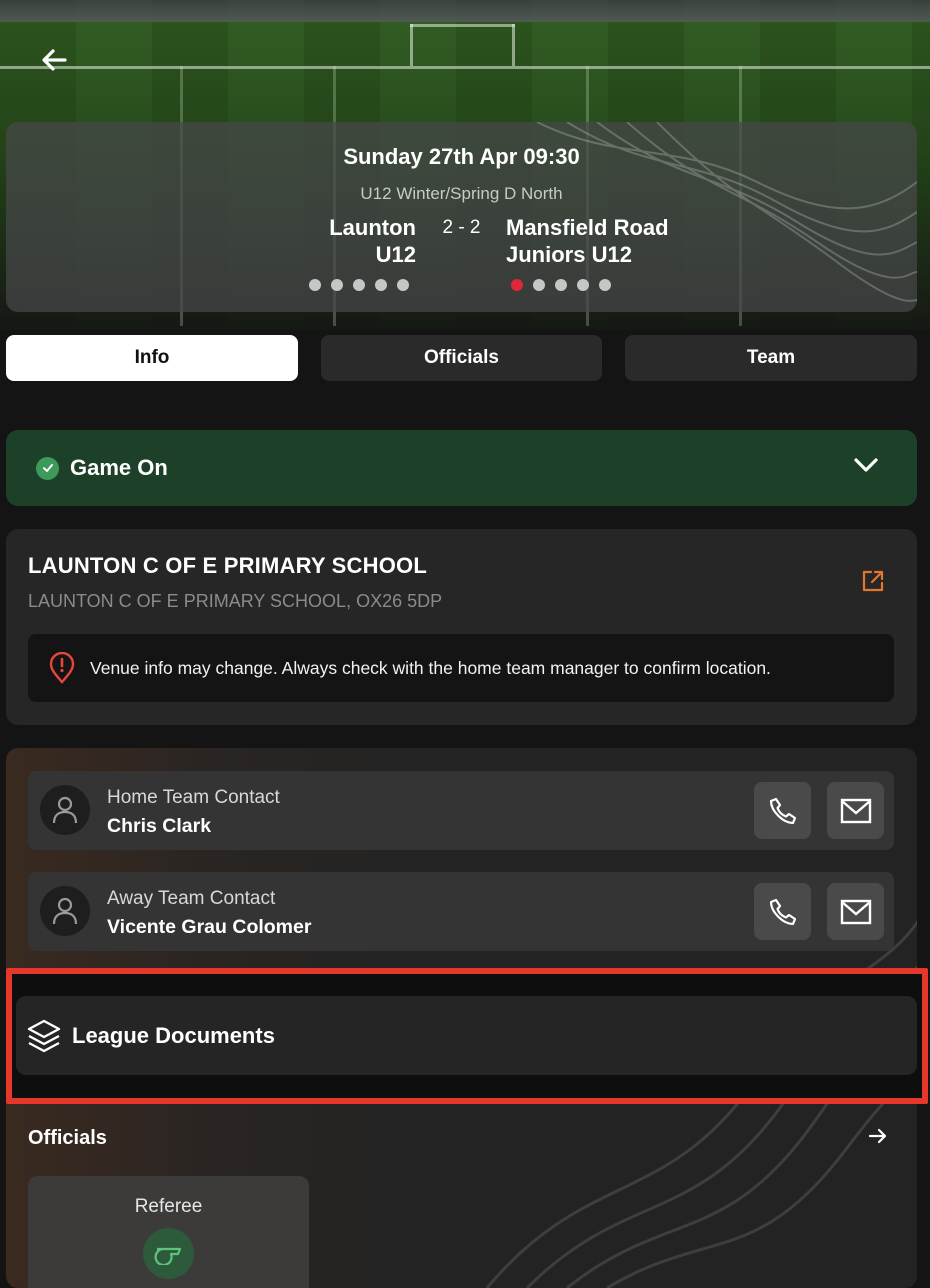  Describe the element at coordinates (461, 358) in the screenshot. I see `tab-officials: Officials` at that location.